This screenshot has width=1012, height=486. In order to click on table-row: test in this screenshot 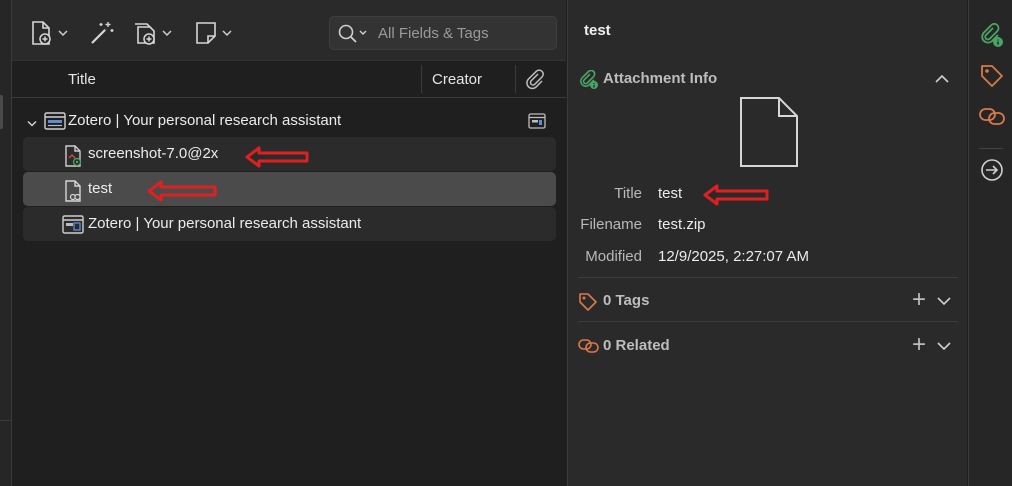, I will do `click(289, 189)`.